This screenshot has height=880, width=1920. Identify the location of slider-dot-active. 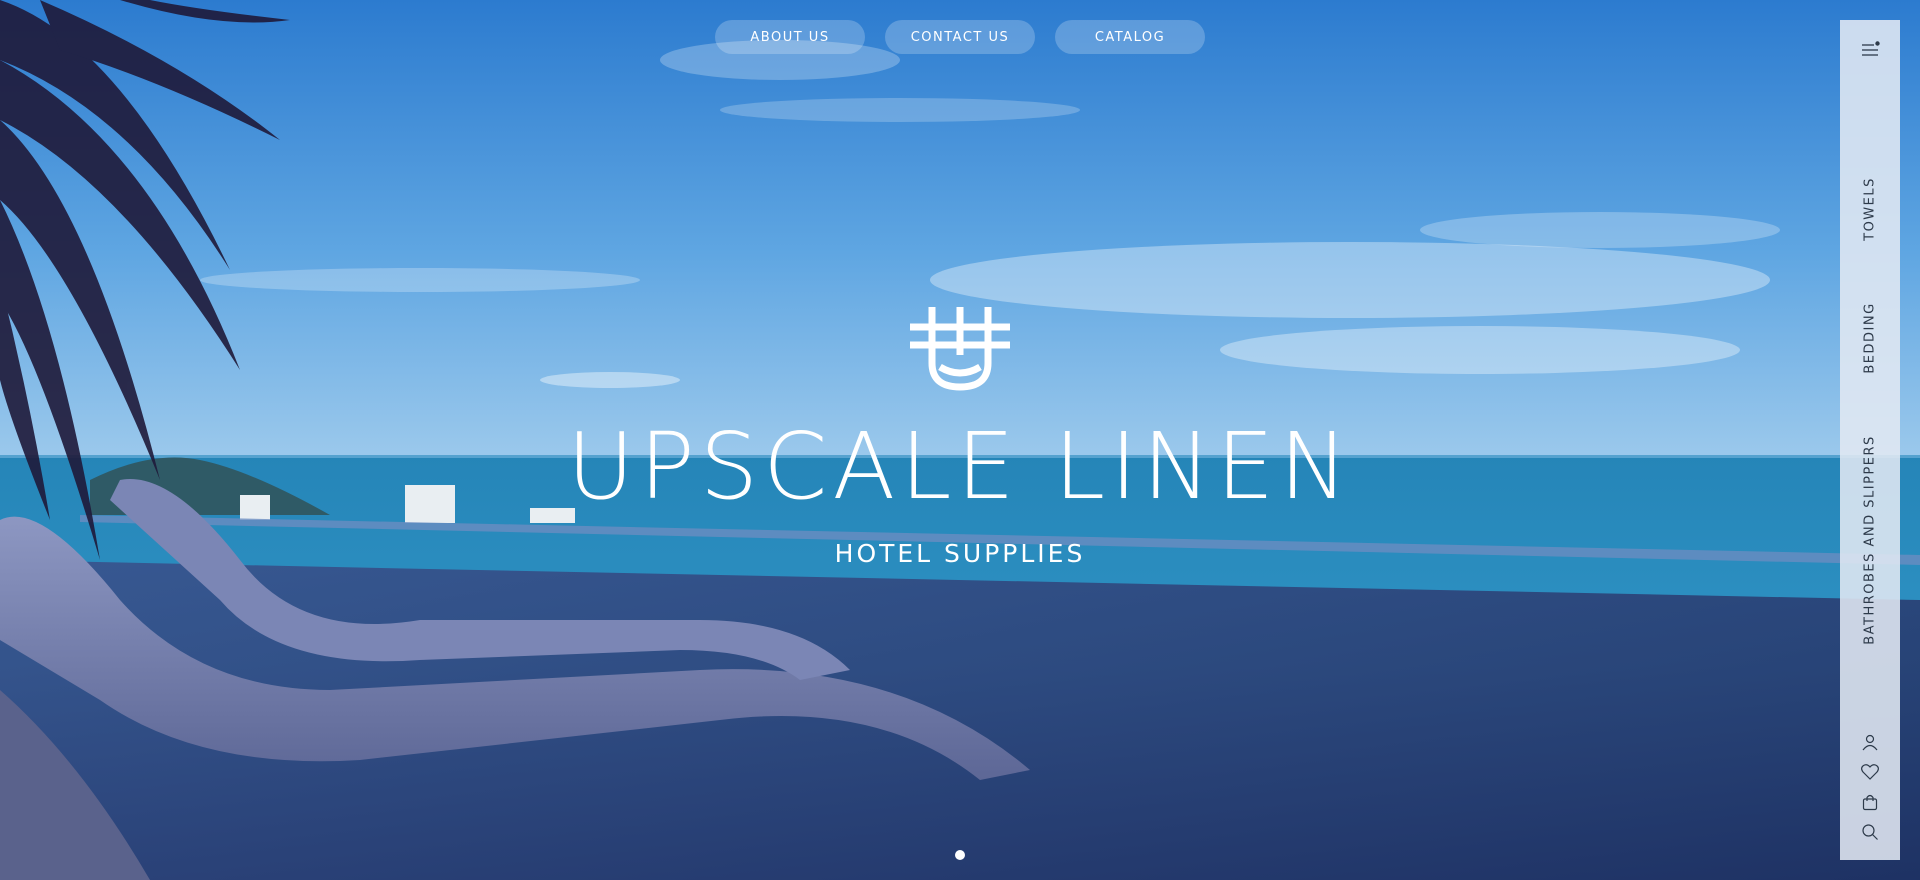
(960, 855).